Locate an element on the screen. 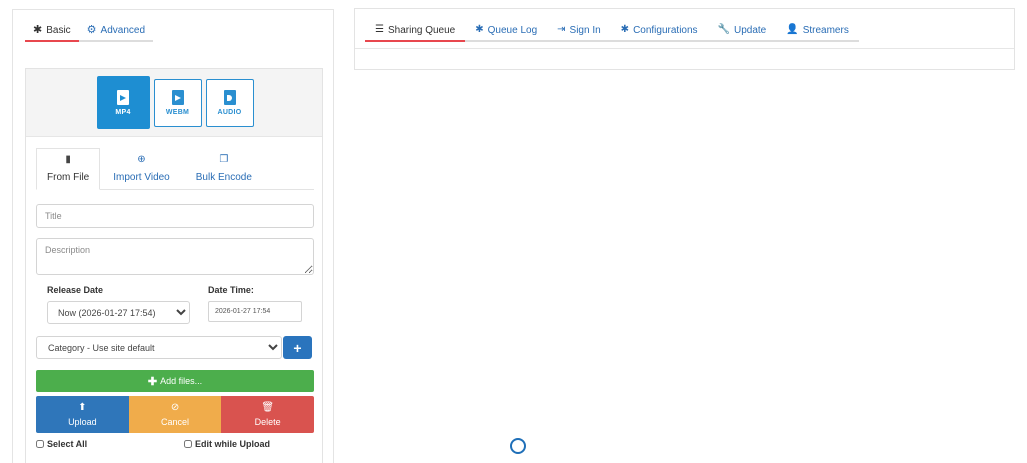 The width and height of the screenshot is (1027, 463). plus-icon: + is located at coordinates (297, 347).